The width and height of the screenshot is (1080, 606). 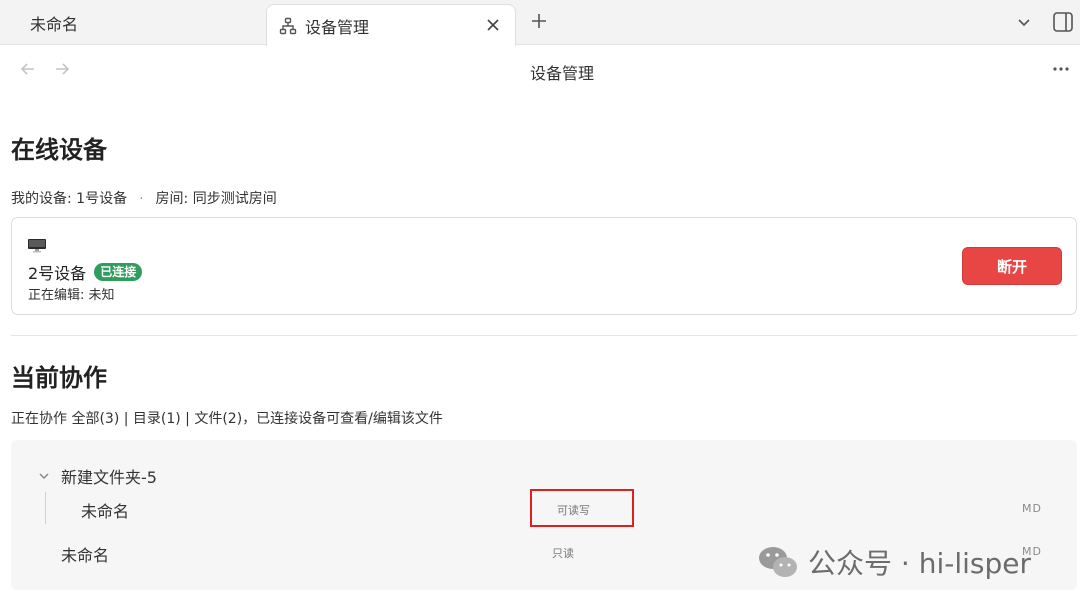 I want to click on sitemap-icon, so click(x=288, y=26).